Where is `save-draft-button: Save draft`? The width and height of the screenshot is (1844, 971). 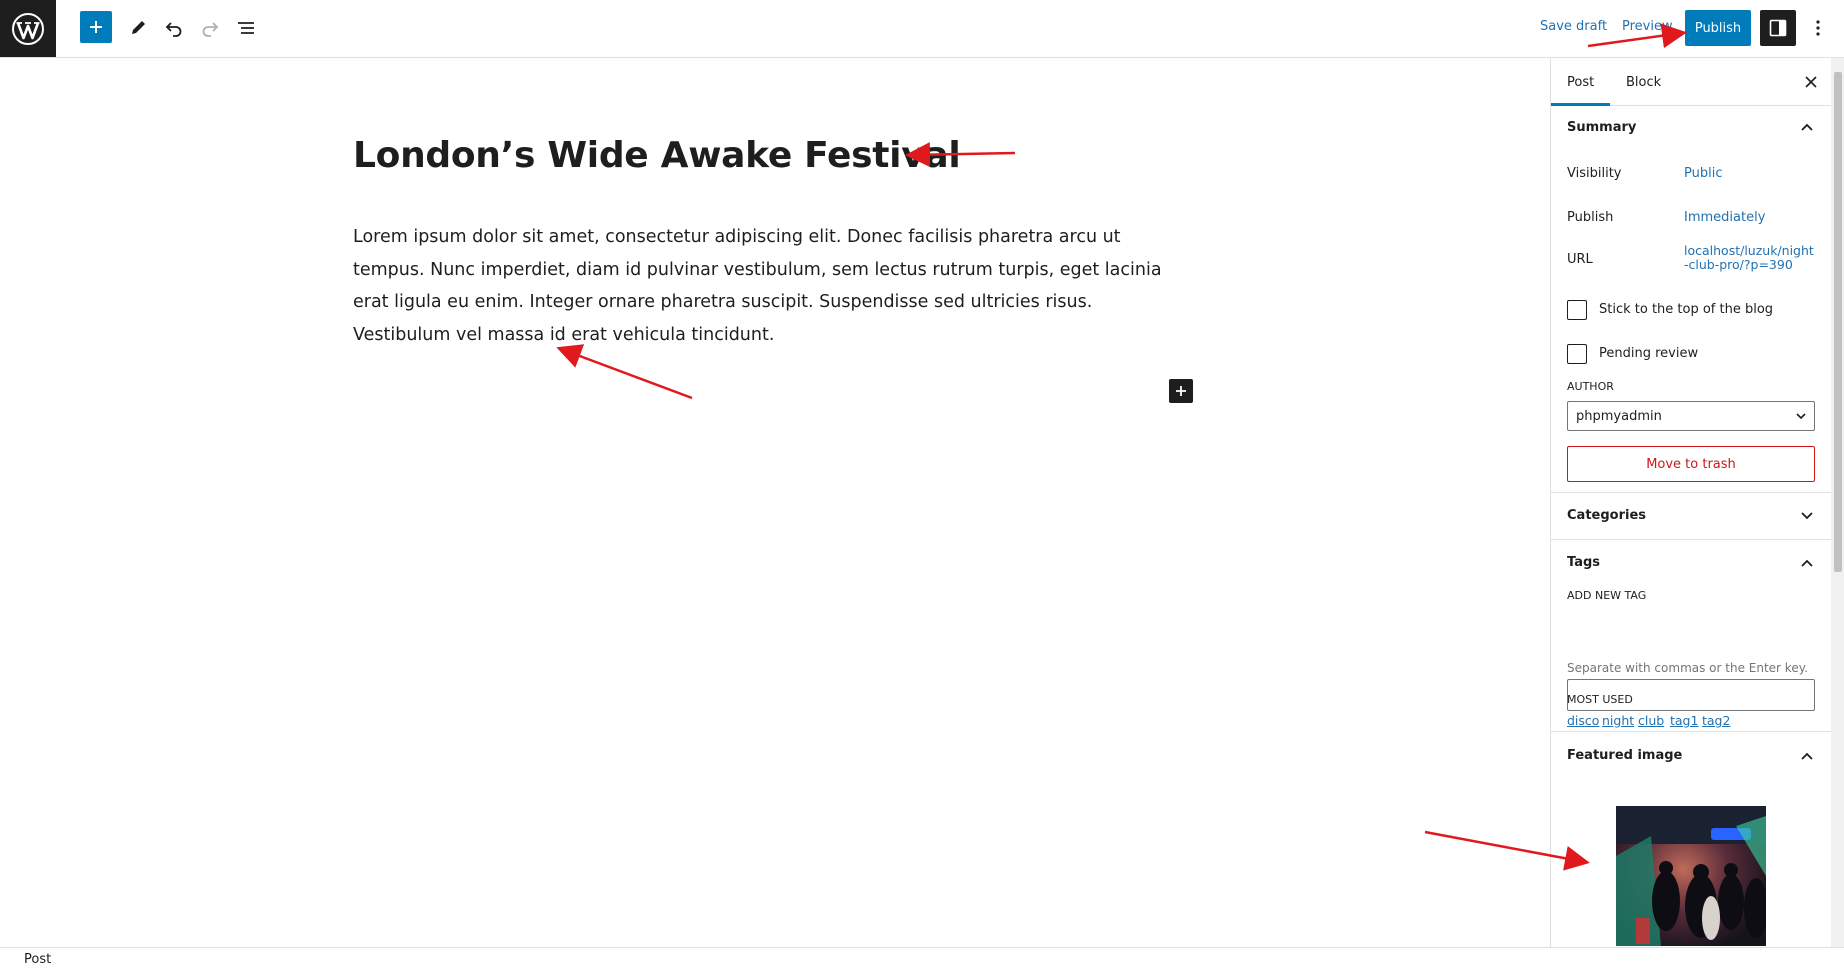 save-draft-button: Save draft is located at coordinates (1573, 26).